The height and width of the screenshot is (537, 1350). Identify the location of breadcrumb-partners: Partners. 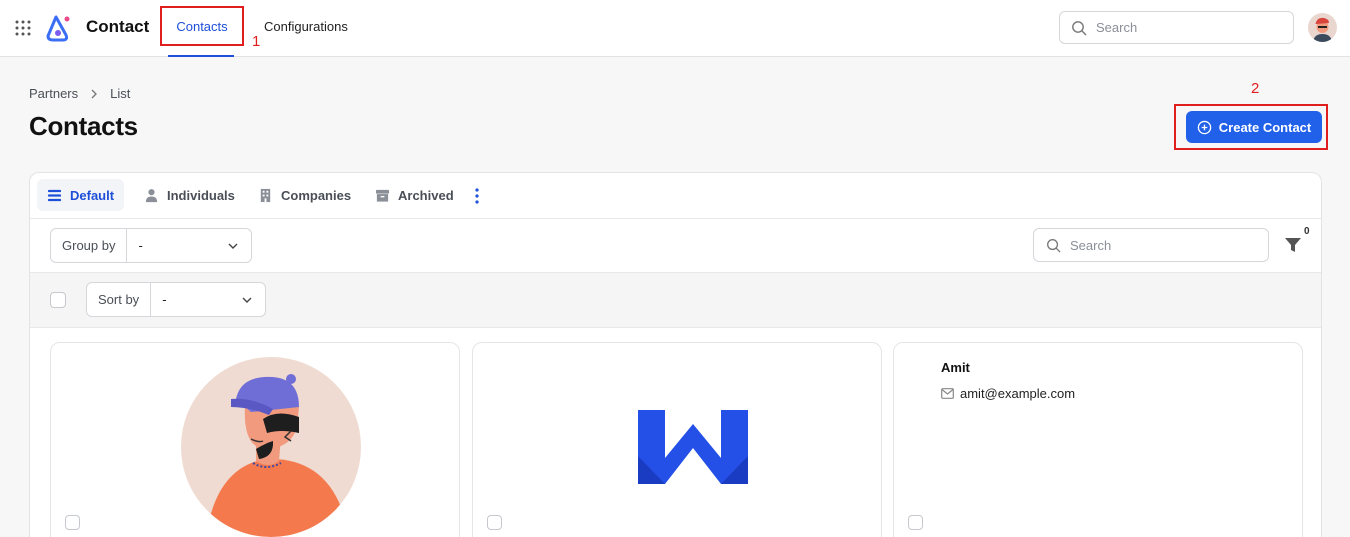
(53, 93).